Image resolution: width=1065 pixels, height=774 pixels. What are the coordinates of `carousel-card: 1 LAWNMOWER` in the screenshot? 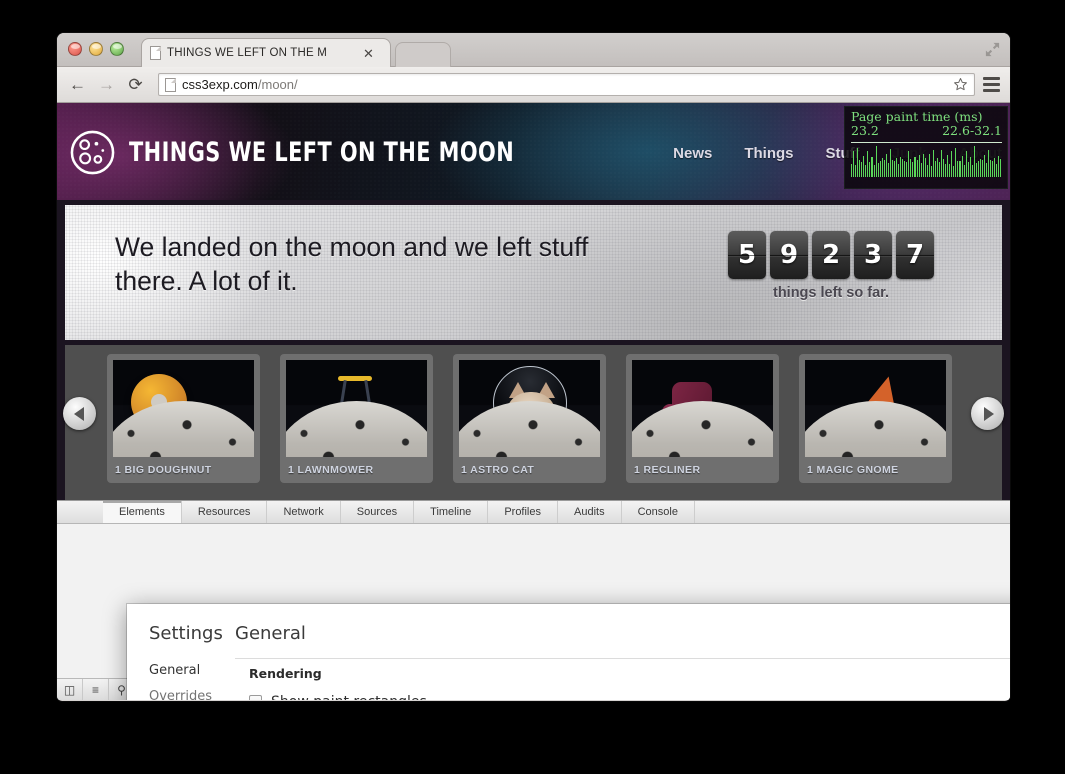 It's located at (356, 418).